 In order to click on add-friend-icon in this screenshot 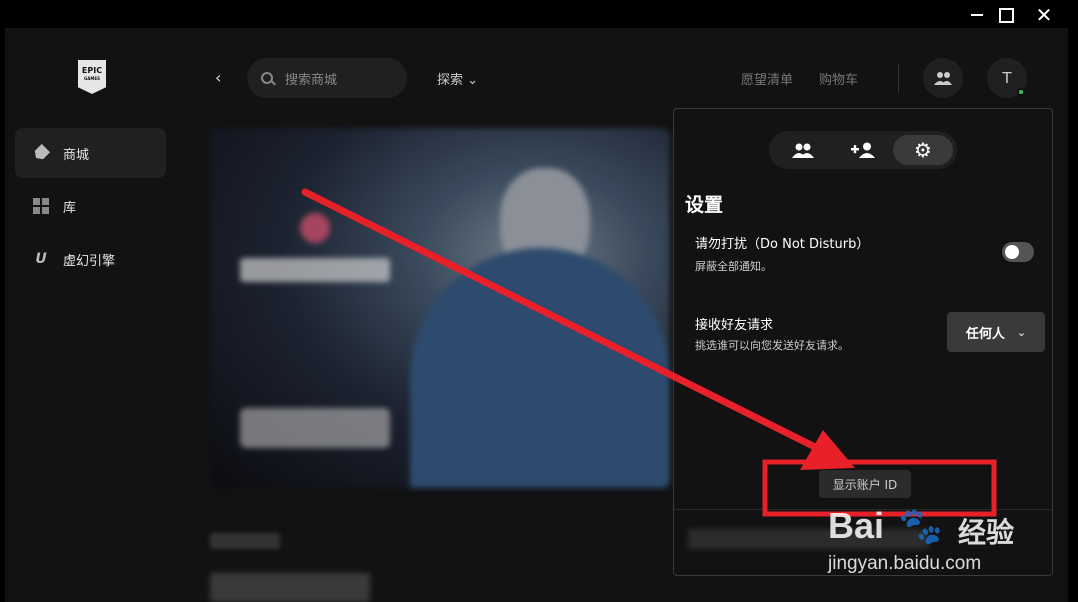, I will do `click(863, 150)`.